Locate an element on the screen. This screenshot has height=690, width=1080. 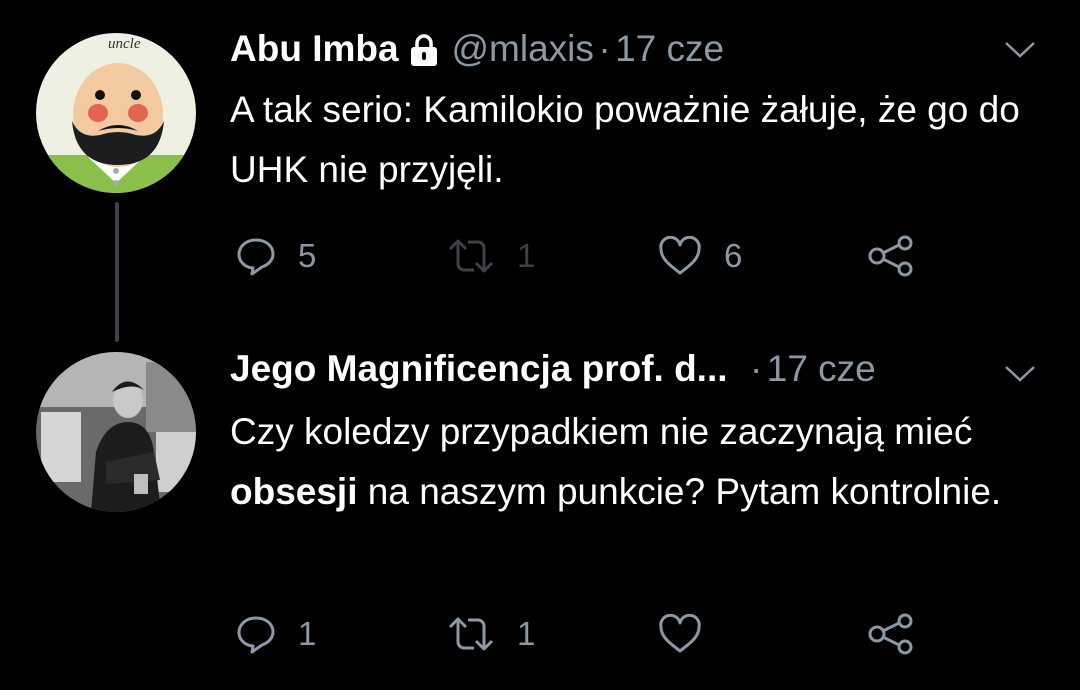
reply-button: 5 is located at coordinates (276, 256).